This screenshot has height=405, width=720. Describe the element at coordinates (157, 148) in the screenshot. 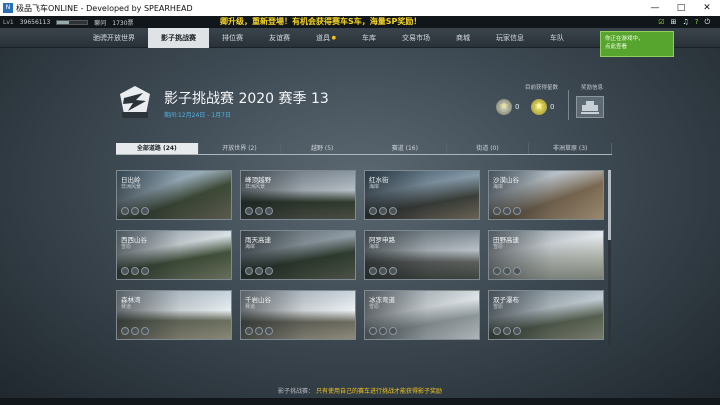

I see `tab-0: 全部道路 (24)` at that location.